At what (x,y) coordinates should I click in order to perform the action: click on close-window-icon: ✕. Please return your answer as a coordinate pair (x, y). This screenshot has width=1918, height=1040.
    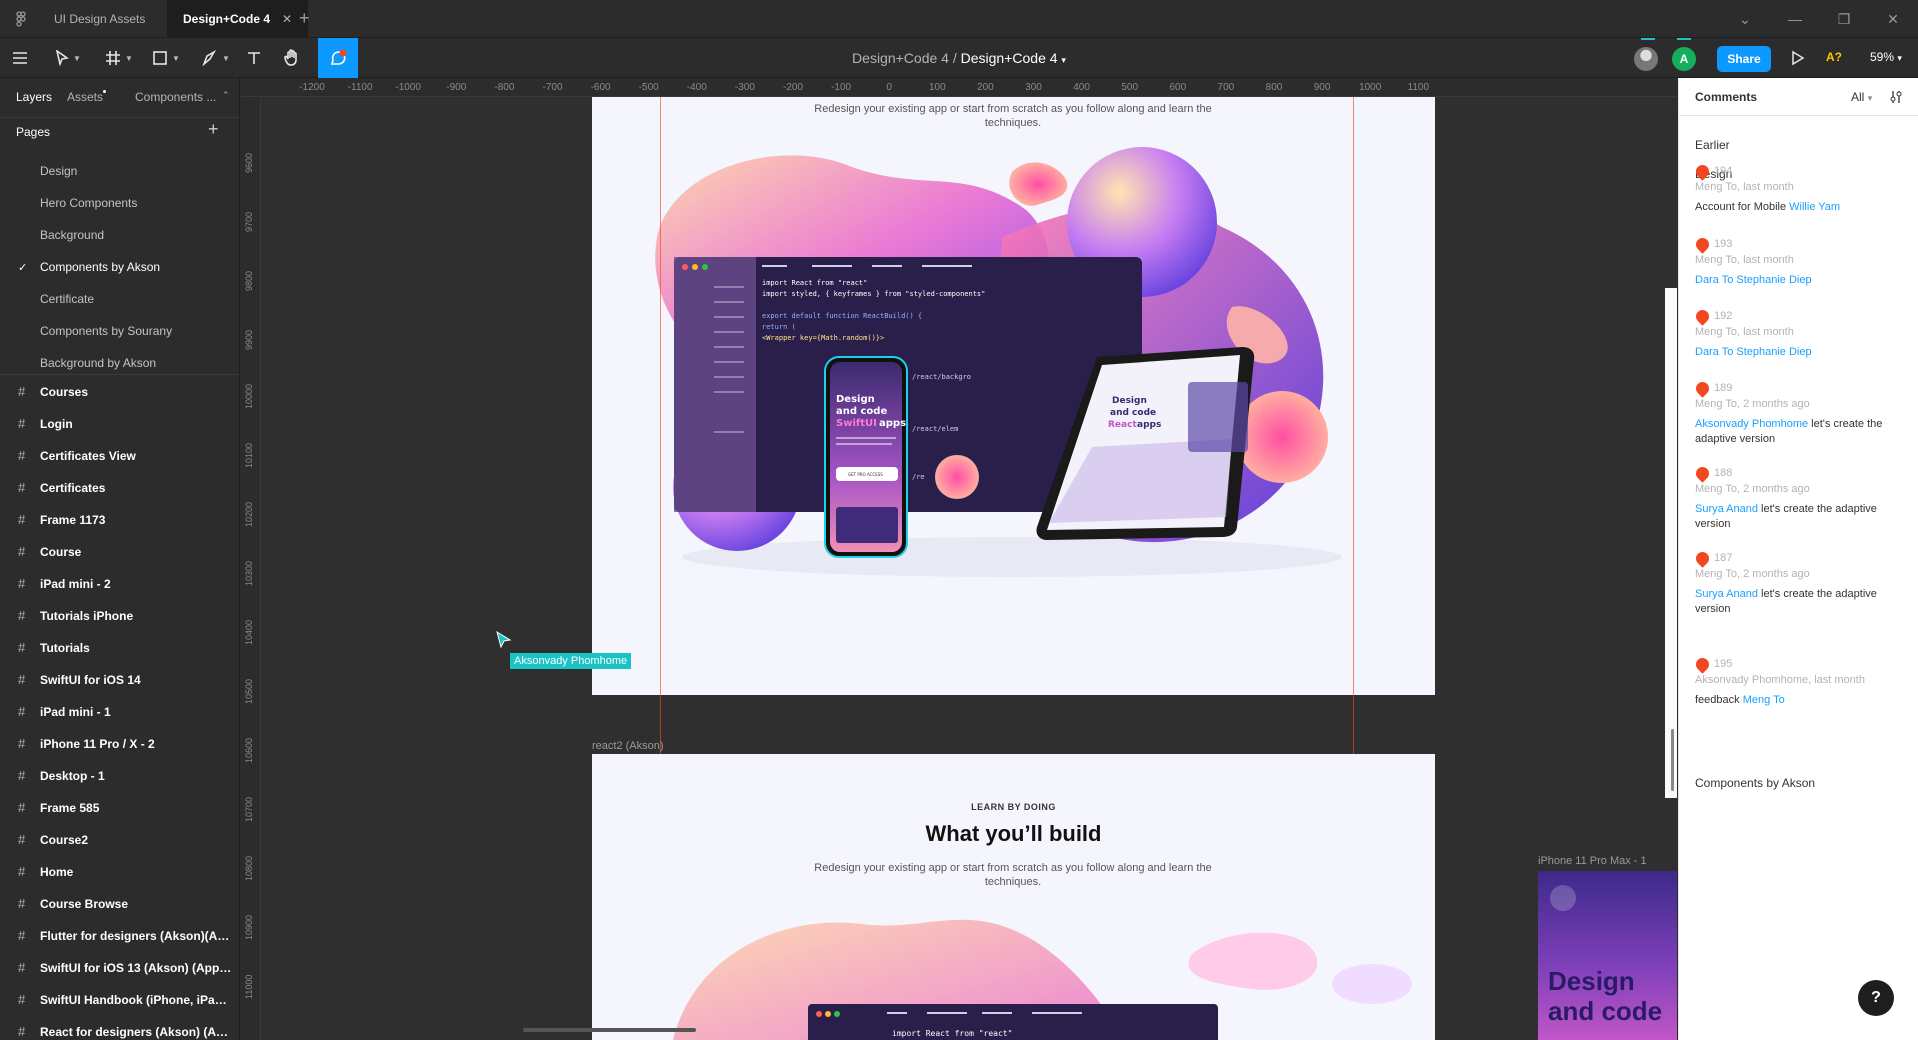
    Looking at the image, I should click on (1893, 19).